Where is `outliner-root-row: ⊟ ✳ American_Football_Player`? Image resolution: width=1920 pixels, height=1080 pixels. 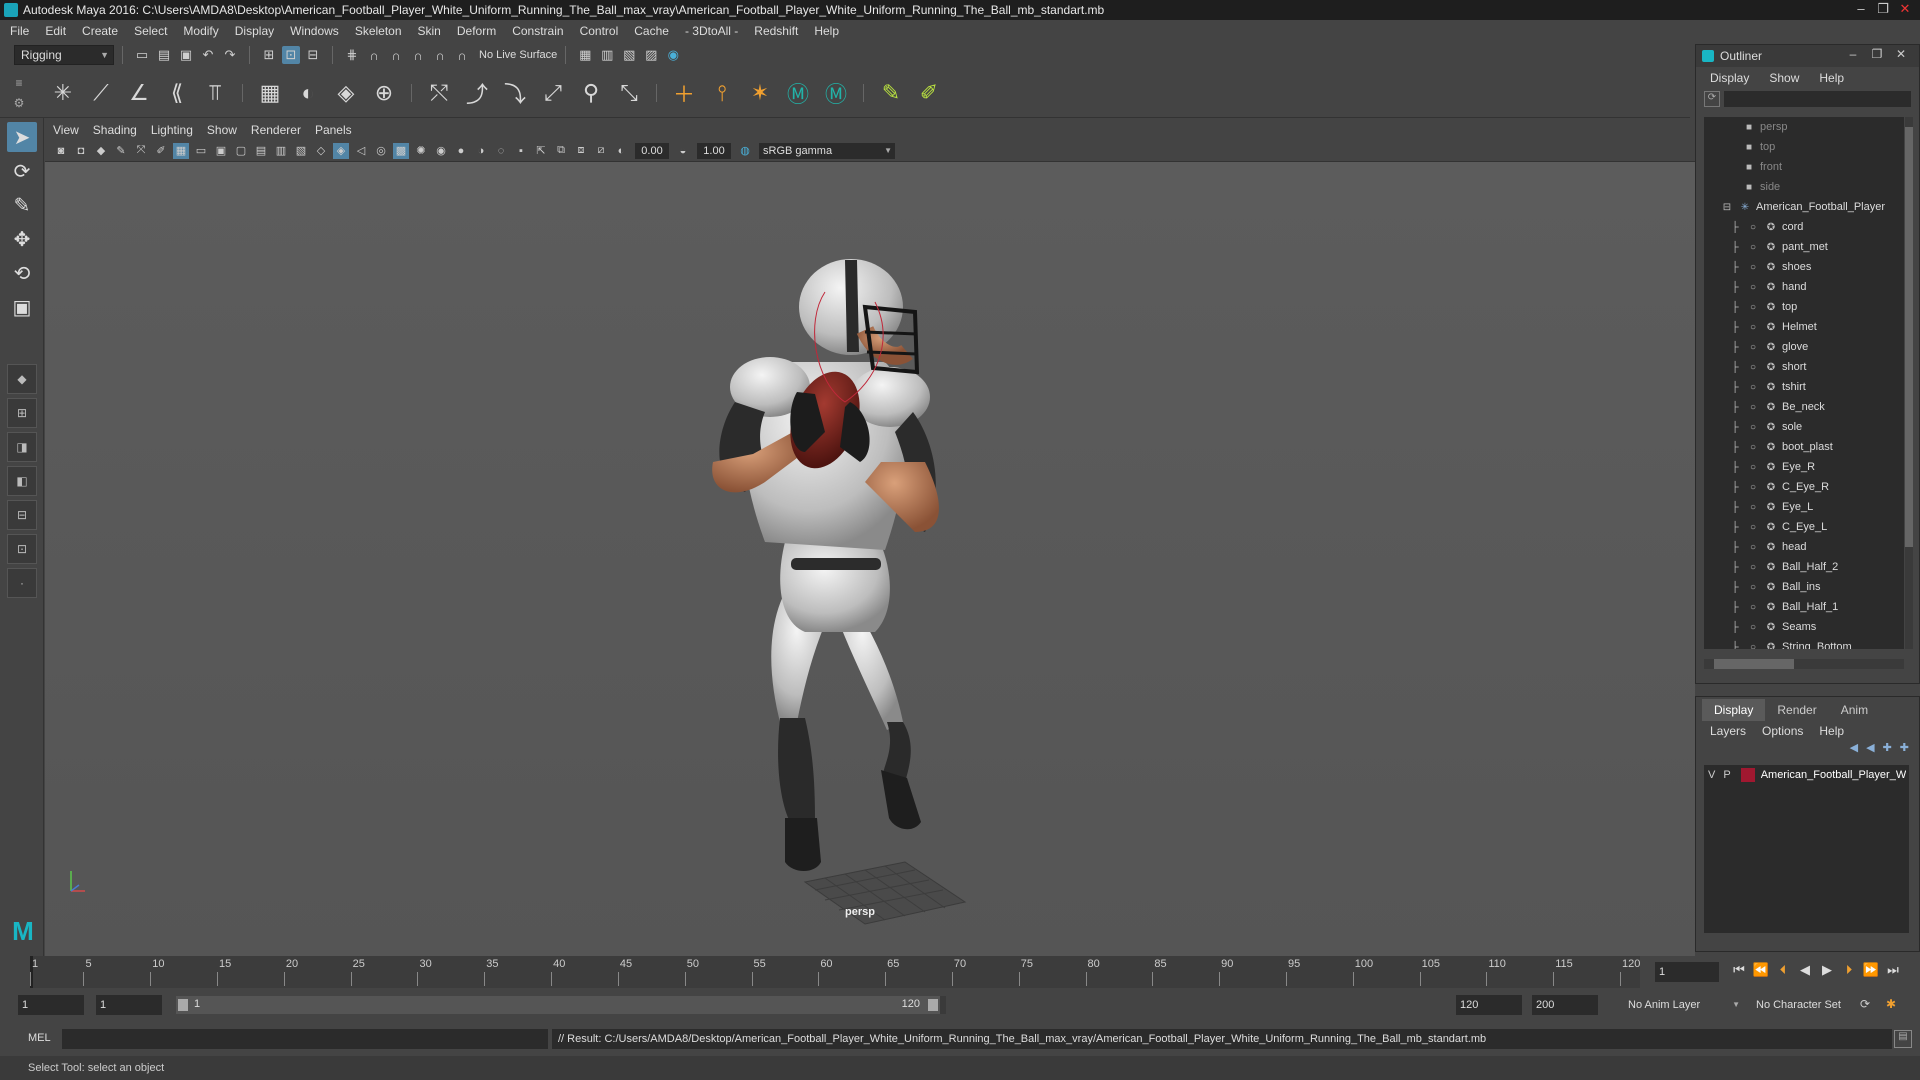
outliner-root-row: ⊟ ✳ American_Football_Player is located at coordinates (1804, 207).